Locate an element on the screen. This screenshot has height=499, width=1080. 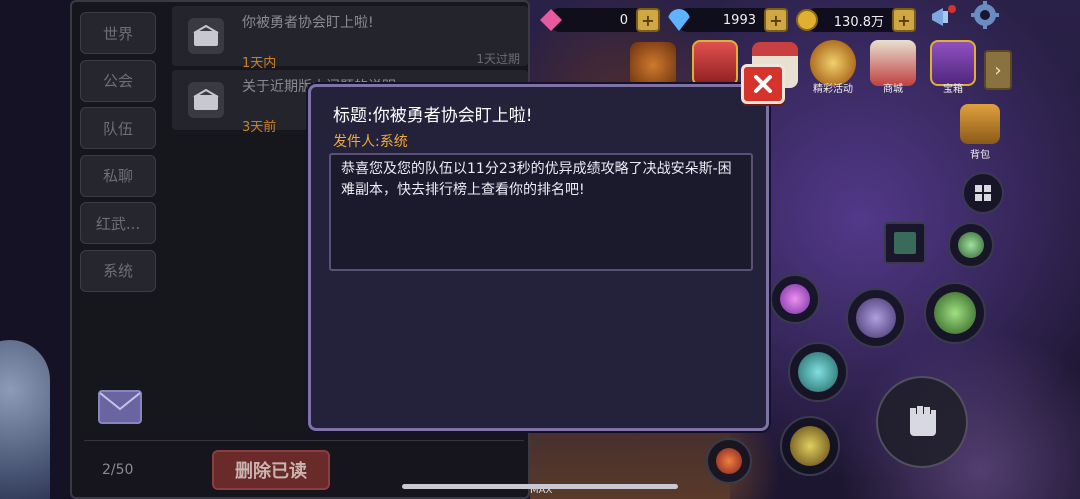
tab-private: 私聊 is located at coordinates (118, 175).